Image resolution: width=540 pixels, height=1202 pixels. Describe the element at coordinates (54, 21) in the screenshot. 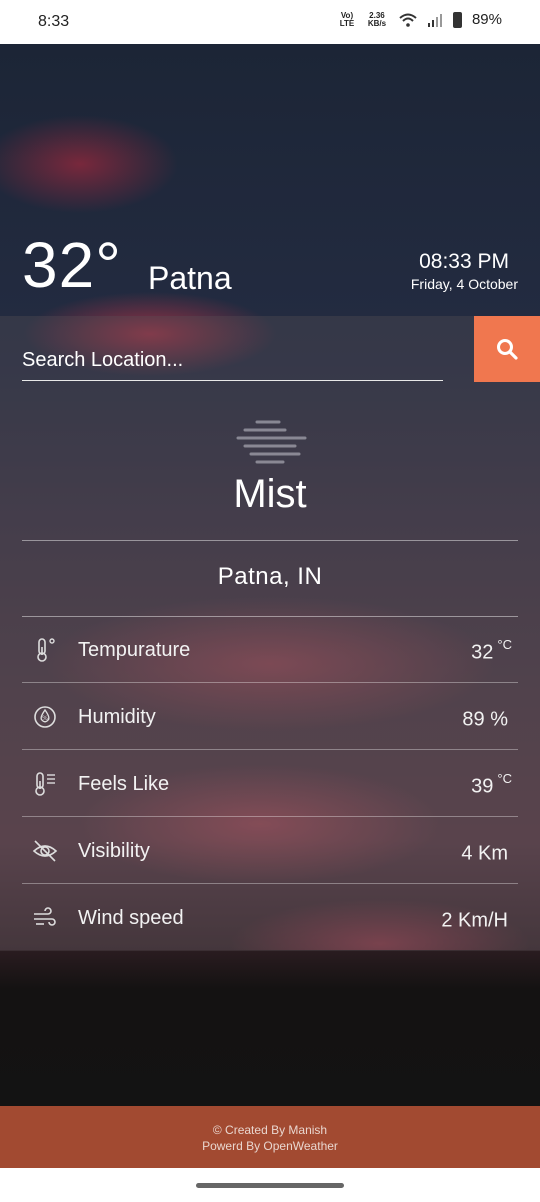

I see `status-time: 8:33` at that location.